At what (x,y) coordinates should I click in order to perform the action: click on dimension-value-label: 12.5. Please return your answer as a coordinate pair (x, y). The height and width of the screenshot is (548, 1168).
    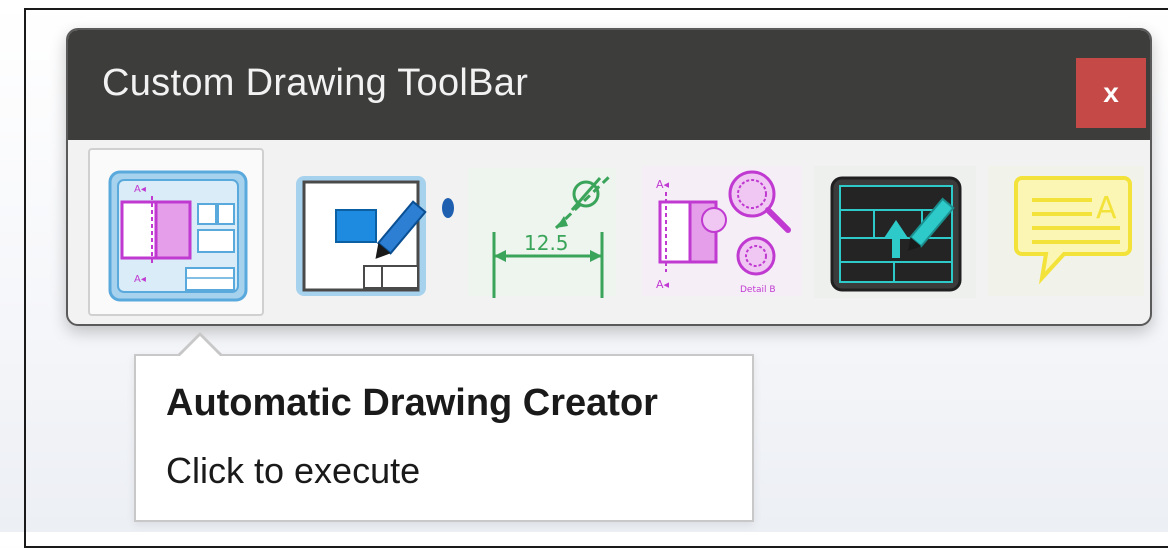
    Looking at the image, I should click on (546, 243).